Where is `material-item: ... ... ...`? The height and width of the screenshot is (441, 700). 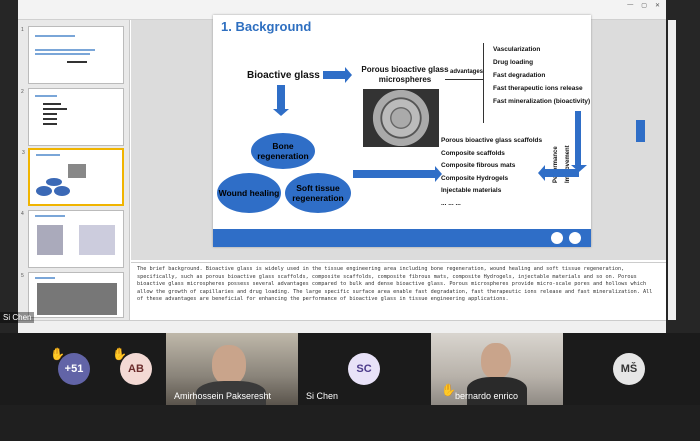
material-item: ... ... ... is located at coordinates (451, 203).